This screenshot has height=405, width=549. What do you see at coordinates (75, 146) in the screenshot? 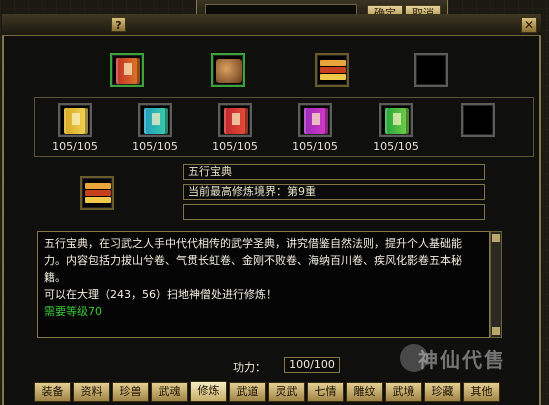
I see `book-count-1: 105/105` at bounding box center [75, 146].